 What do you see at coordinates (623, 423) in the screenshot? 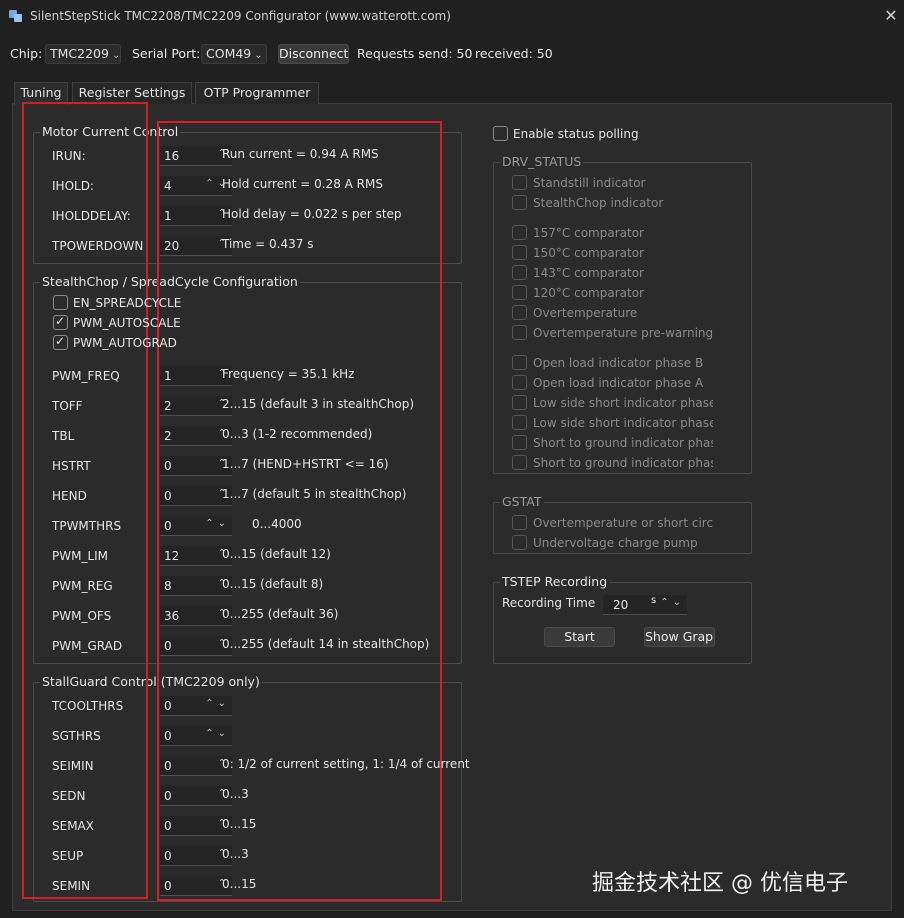
I see `drv-status-label: Low side short indicator phase` at bounding box center [623, 423].